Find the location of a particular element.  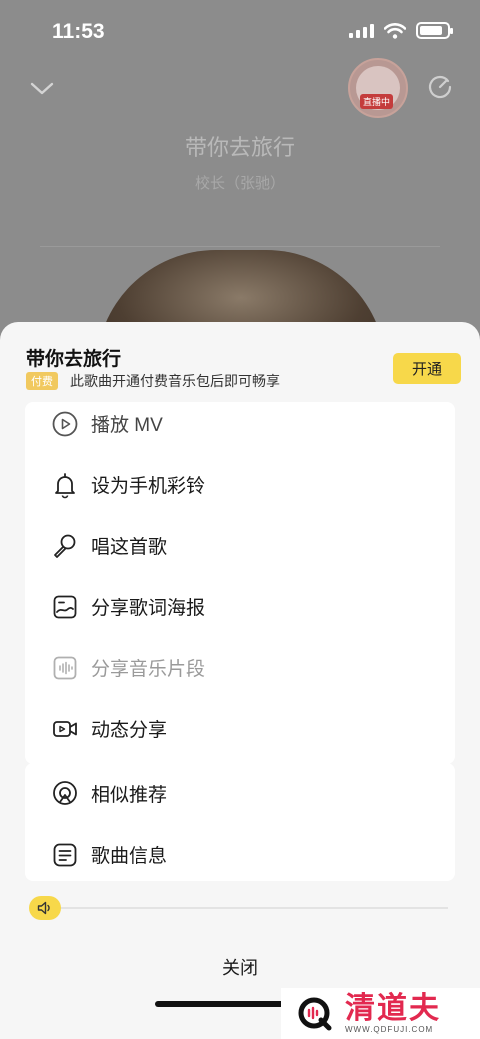

watermark: 清道夫 WWW.QDFUJI.COM is located at coordinates (380, 1013).